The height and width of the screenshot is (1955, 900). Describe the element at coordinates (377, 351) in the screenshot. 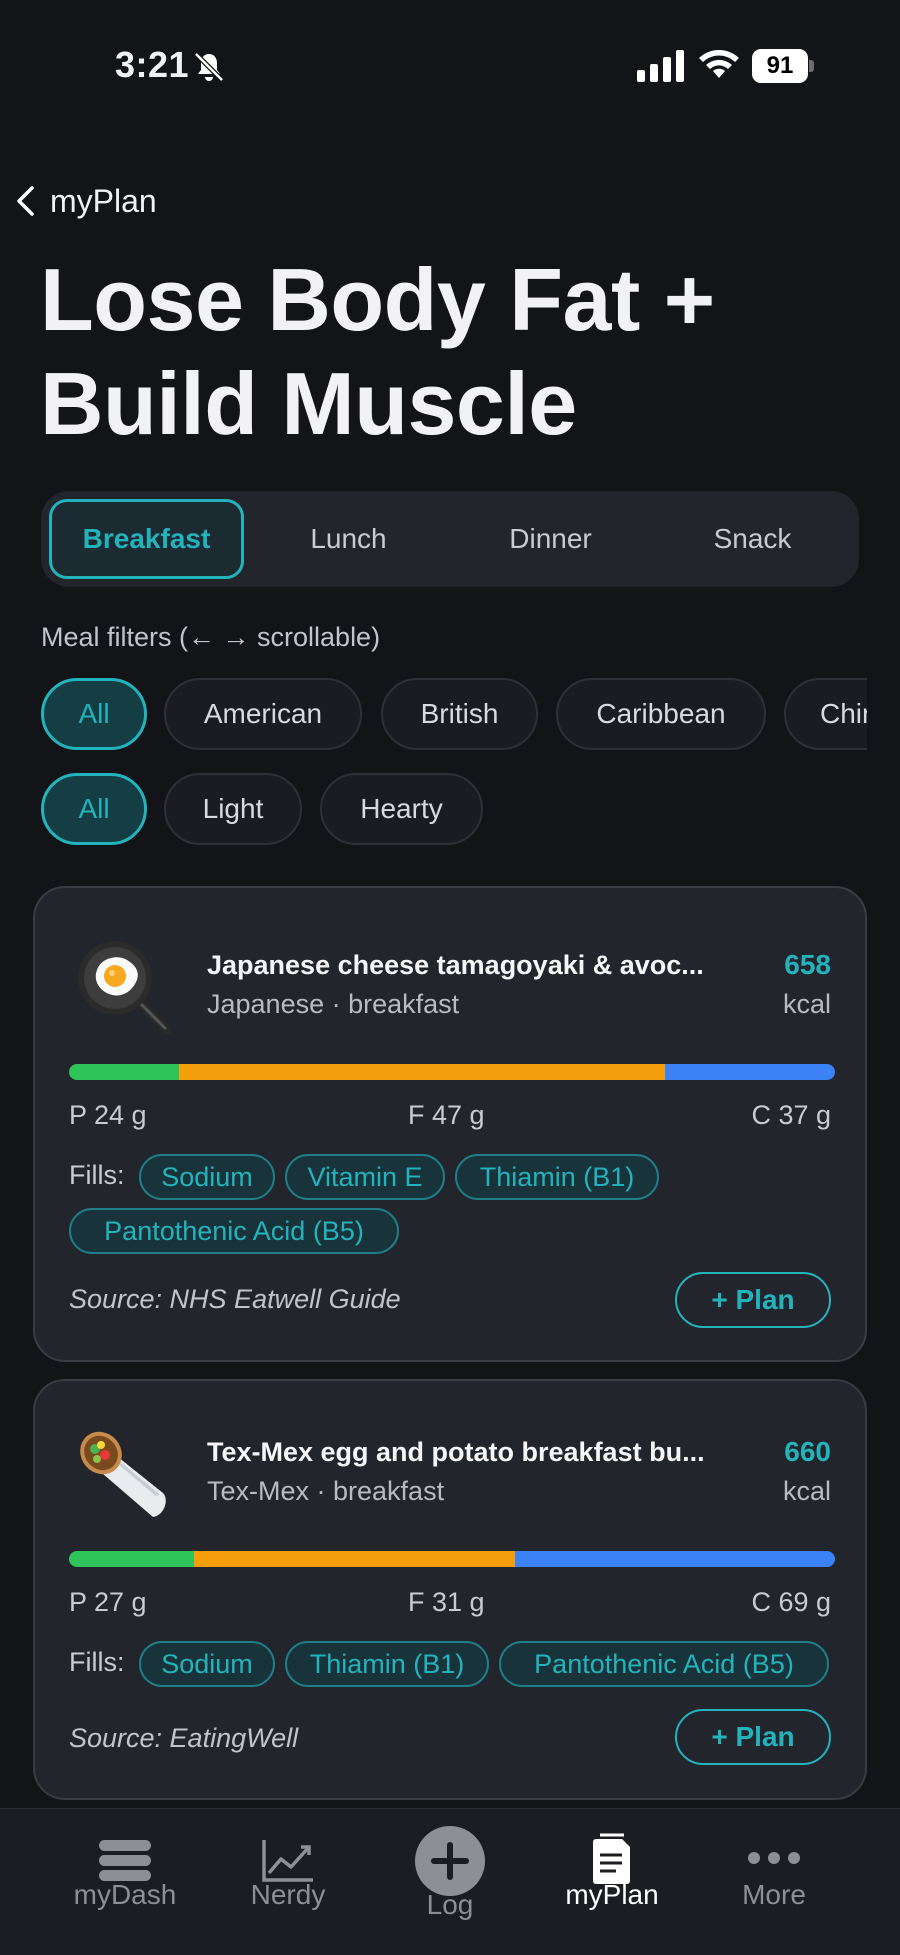

I see `page-title: Lose Body Fat + Build Muscle` at that location.